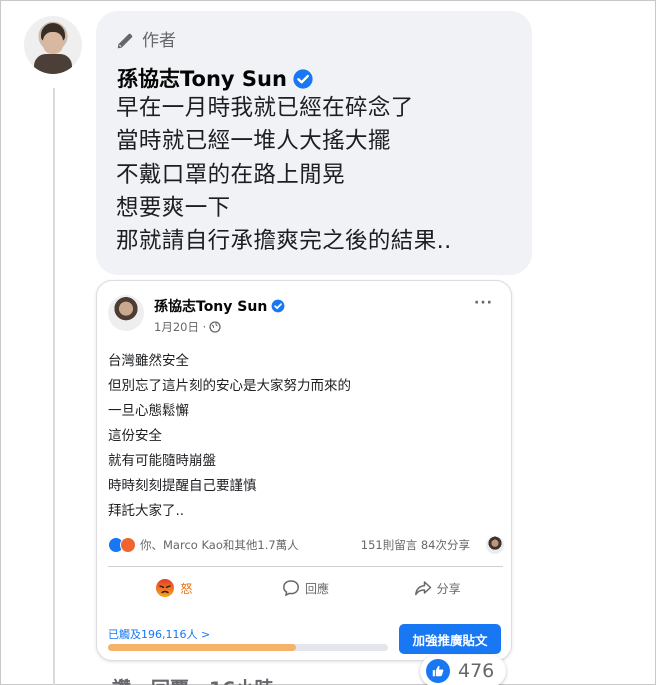 This screenshot has width=656, height=685. Describe the element at coordinates (180, 327) in the screenshot. I see `post-date: 1月20日 ·` at that location.